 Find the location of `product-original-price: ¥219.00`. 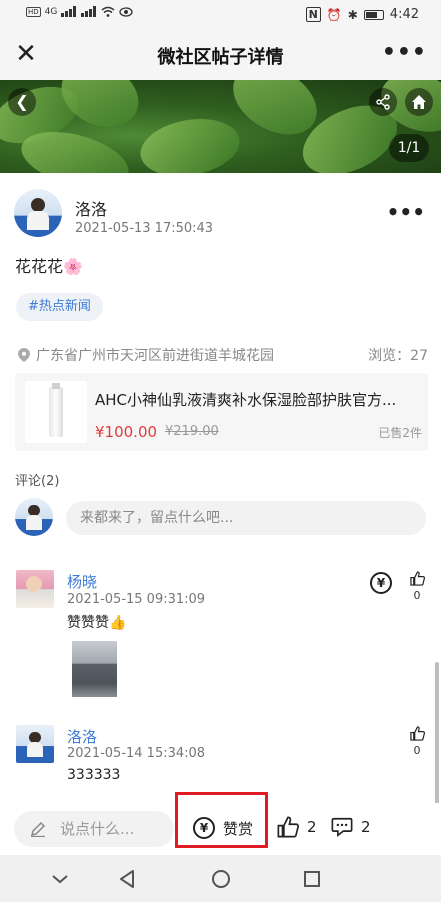

product-original-price: ¥219.00 is located at coordinates (192, 431).